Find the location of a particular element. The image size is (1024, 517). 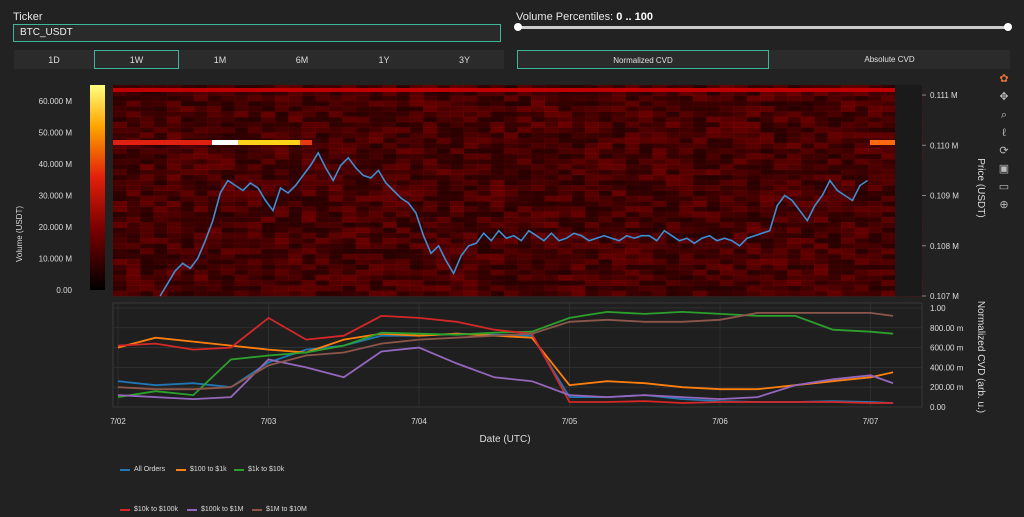

legend-item-s10k_100k: $10k to $100k is located at coordinates (149, 509).